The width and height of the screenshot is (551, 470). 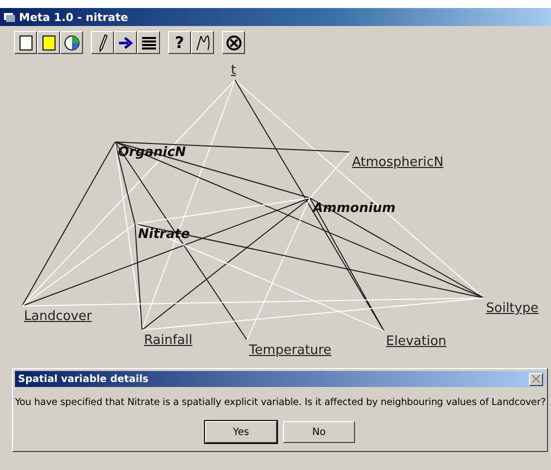 I want to click on cancel-icon, so click(x=234, y=42).